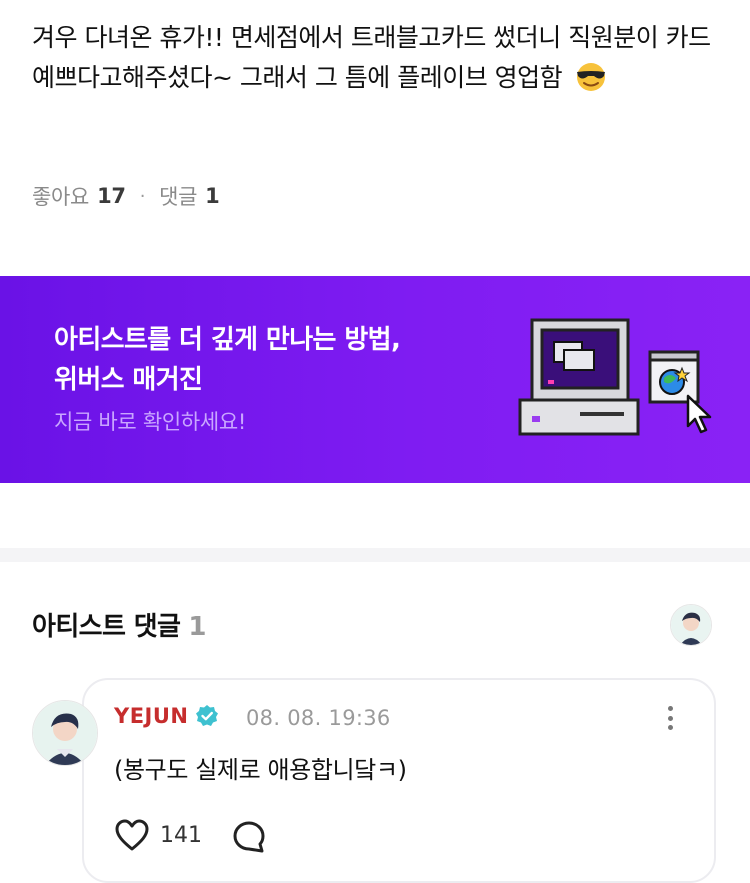 This screenshot has width=750, height=883. Describe the element at coordinates (181, 835) in the screenshot. I see `like-count: 141` at that location.